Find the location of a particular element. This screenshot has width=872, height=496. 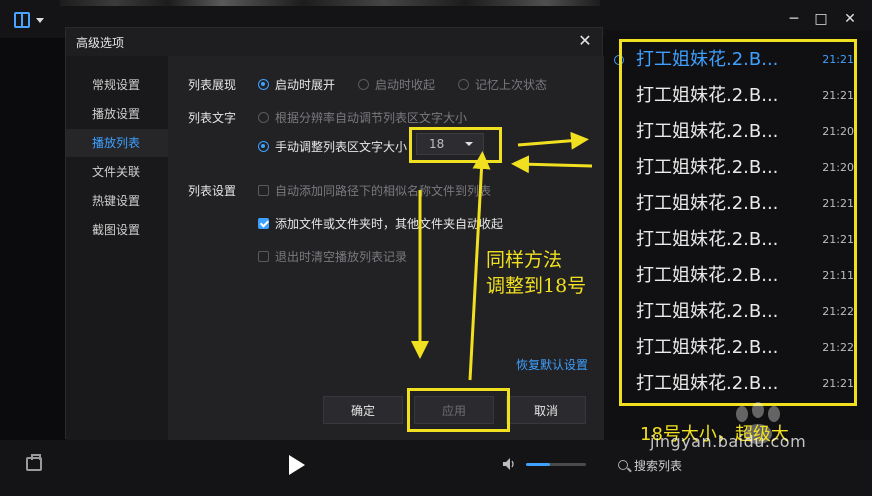

playlist-search: 搜索列表 is located at coordinates (728, 465).